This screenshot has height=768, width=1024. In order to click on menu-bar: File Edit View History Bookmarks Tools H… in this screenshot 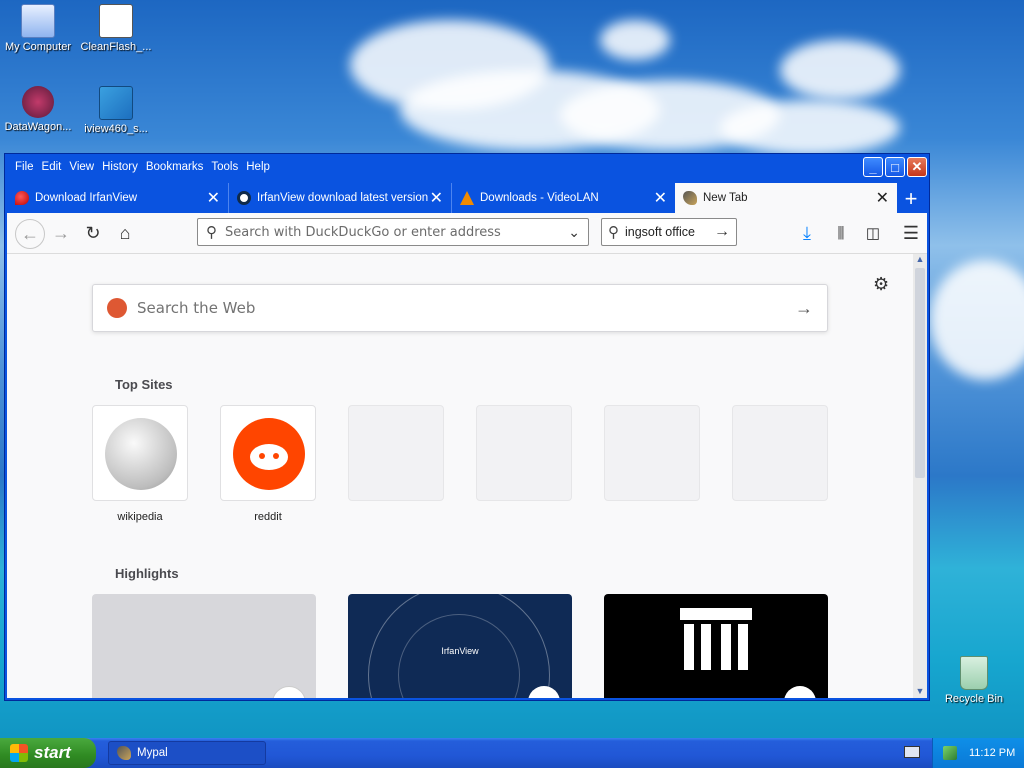, I will do `click(467, 167)`.